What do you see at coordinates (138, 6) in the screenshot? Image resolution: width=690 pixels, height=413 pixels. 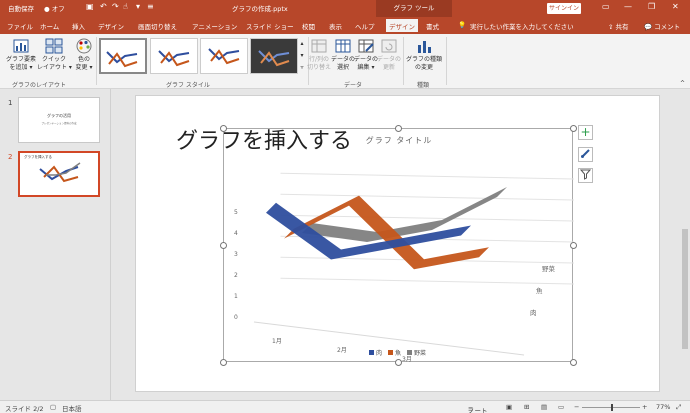 I see `qat-customize-icon: ▾` at bounding box center [138, 6].